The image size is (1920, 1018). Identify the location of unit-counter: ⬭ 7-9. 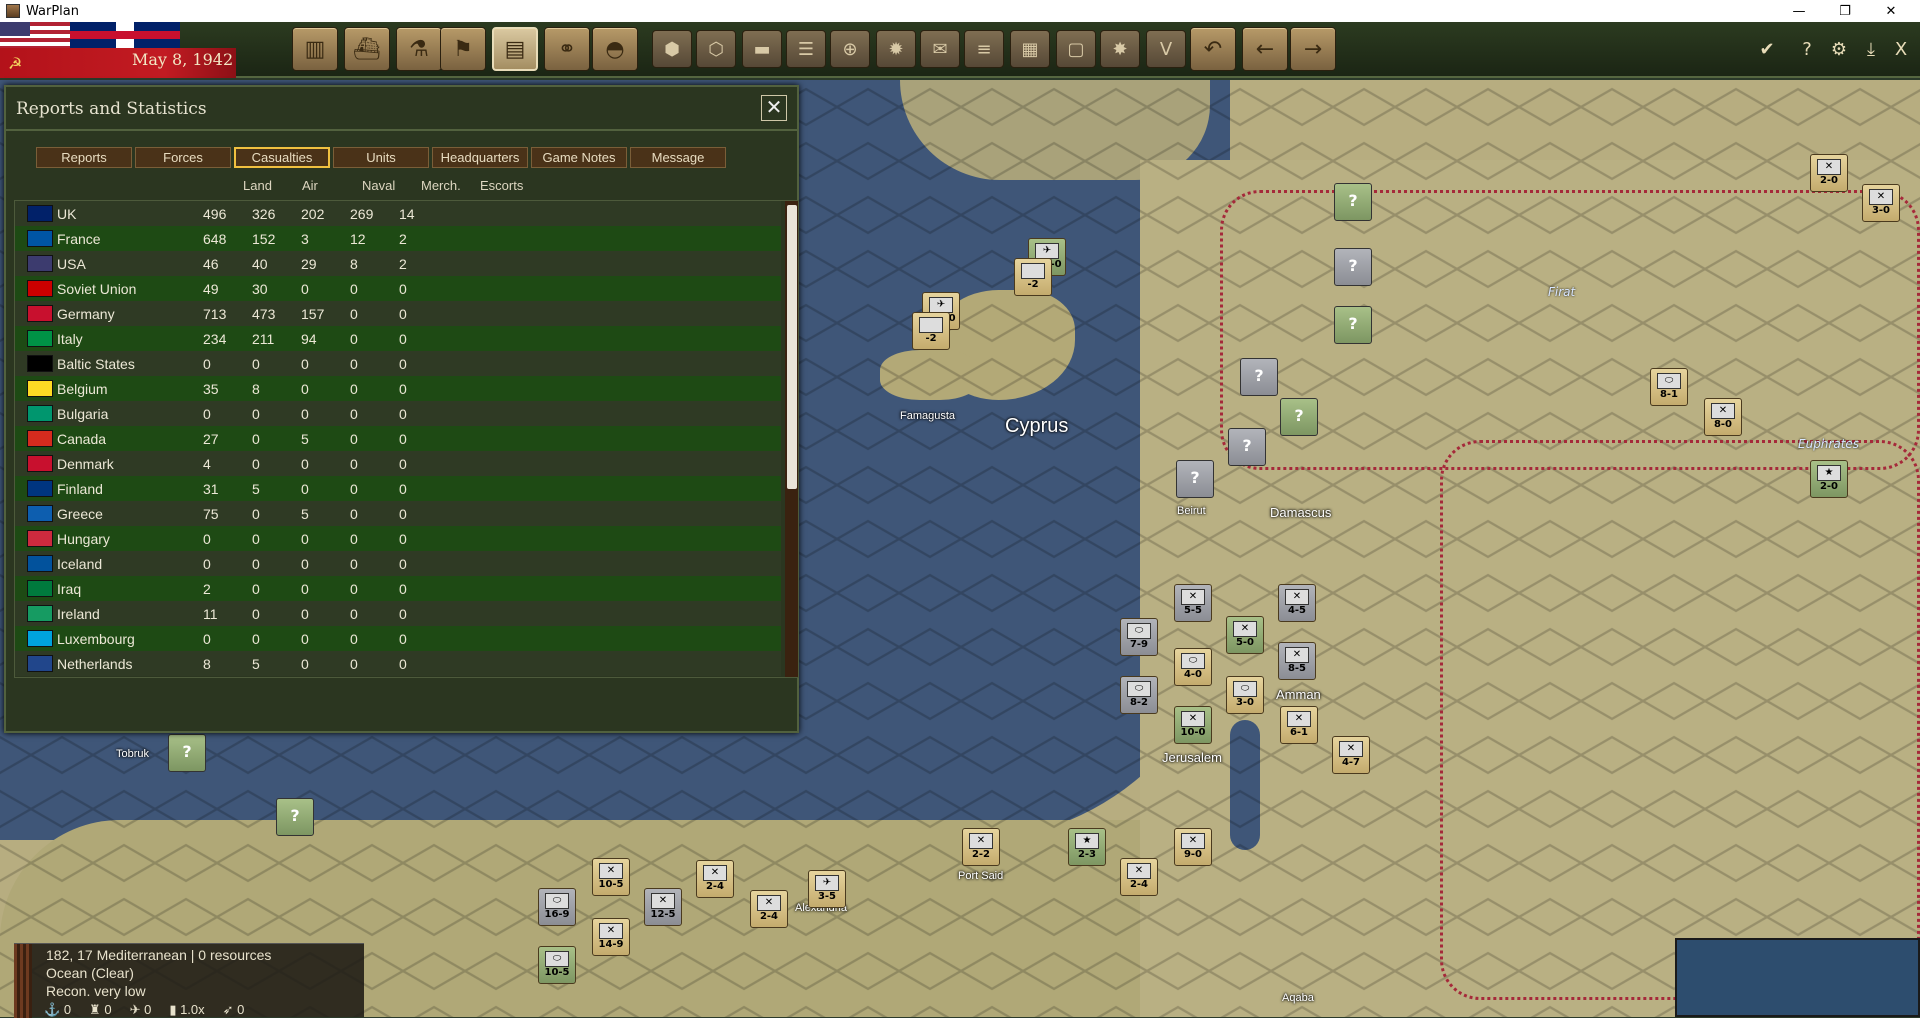
(1139, 637).